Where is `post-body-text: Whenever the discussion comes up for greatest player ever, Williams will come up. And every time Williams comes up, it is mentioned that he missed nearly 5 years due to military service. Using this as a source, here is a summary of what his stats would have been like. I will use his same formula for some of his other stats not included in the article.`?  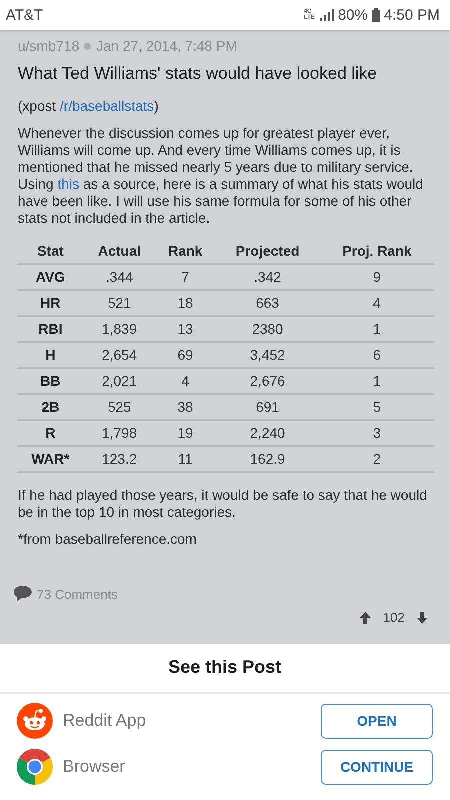 post-body-text: Whenever the discussion comes up for greatest player ever, Williams will come up. And every time Williams comes up, it is mentioned that he missed nearly 5 years due to military service. Using this as a source, here is a summary of what his stats would have been like. I will use his same formula for some of his other stats not included in the article. is located at coordinates (221, 176).